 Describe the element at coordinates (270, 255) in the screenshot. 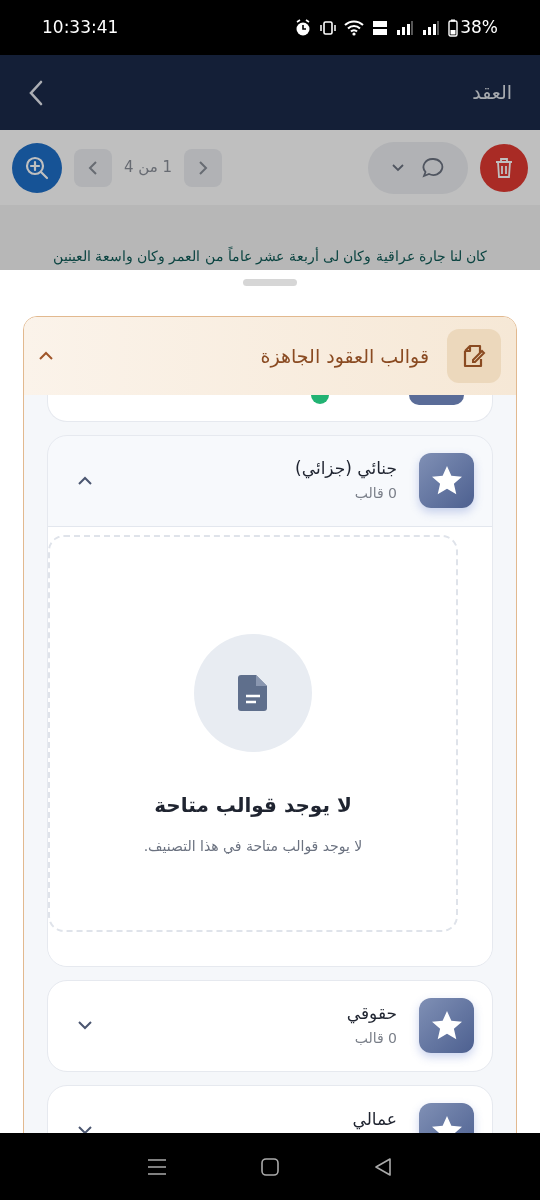

I see `document-text: كان لنا جارة عراقية وكان لى أربعة عشر عاماً من العمر وكان واسعة العينين` at that location.